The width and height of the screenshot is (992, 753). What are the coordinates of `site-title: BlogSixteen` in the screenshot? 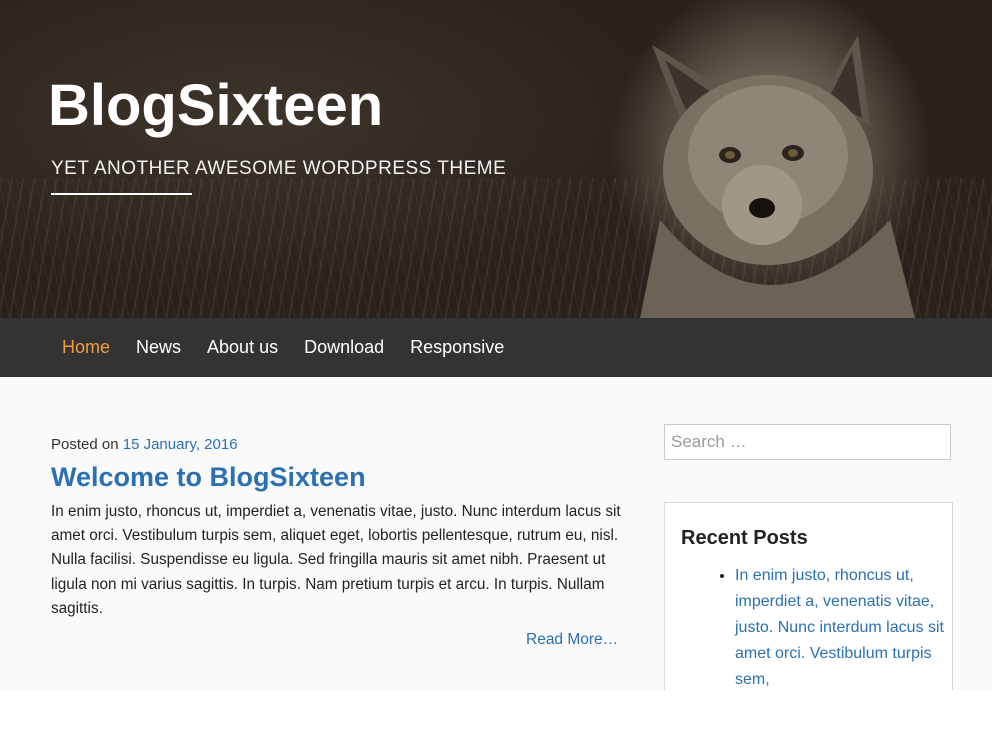 It's located at (215, 105).